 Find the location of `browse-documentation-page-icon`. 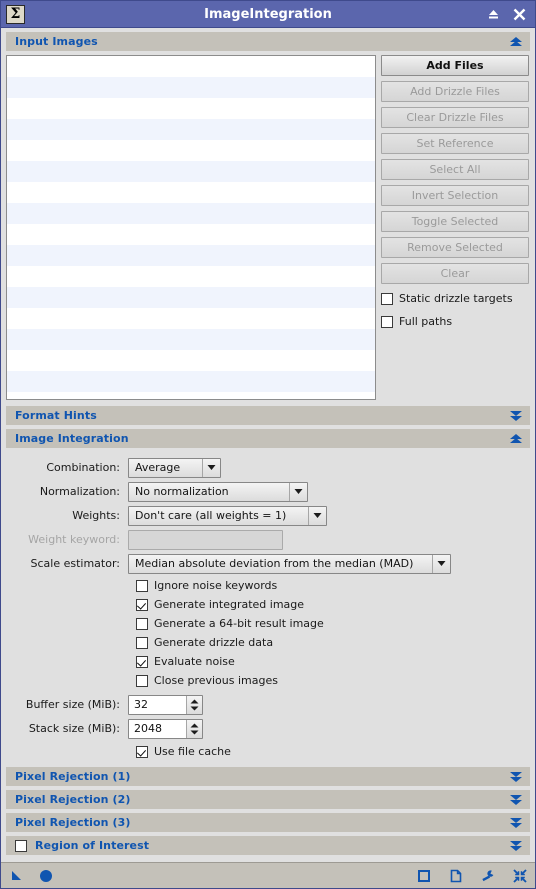

browse-documentation-page-icon is located at coordinates (455, 875).